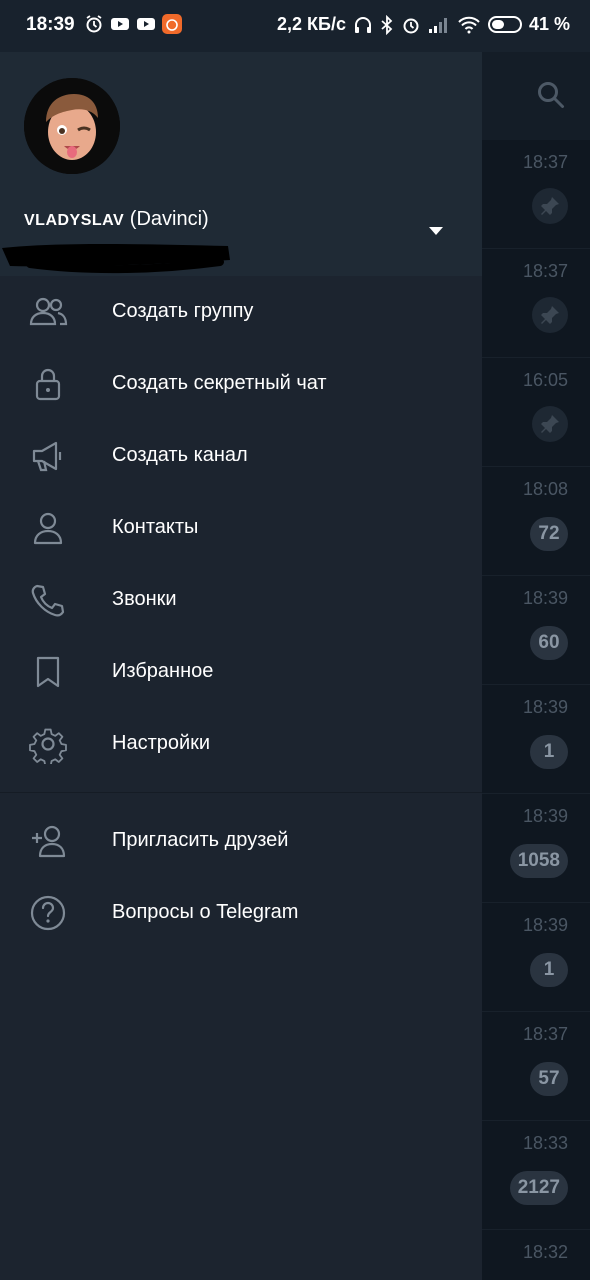  What do you see at coordinates (47, 456) in the screenshot?
I see `megaphone-icon` at bounding box center [47, 456].